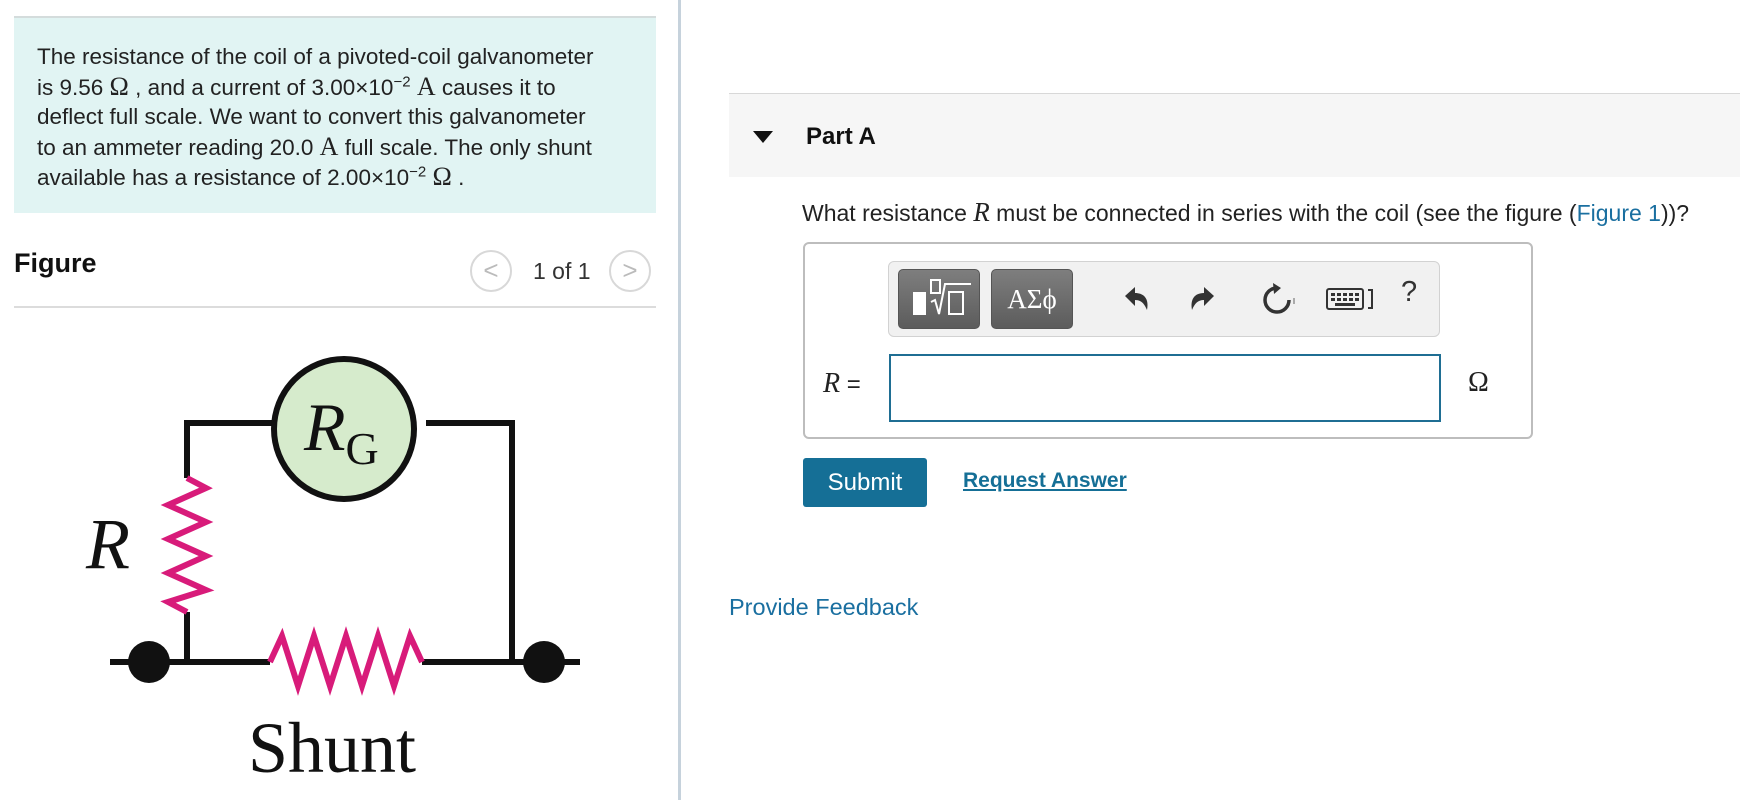  Describe the element at coordinates (544, 662) in the screenshot. I see `terminal-right` at that location.